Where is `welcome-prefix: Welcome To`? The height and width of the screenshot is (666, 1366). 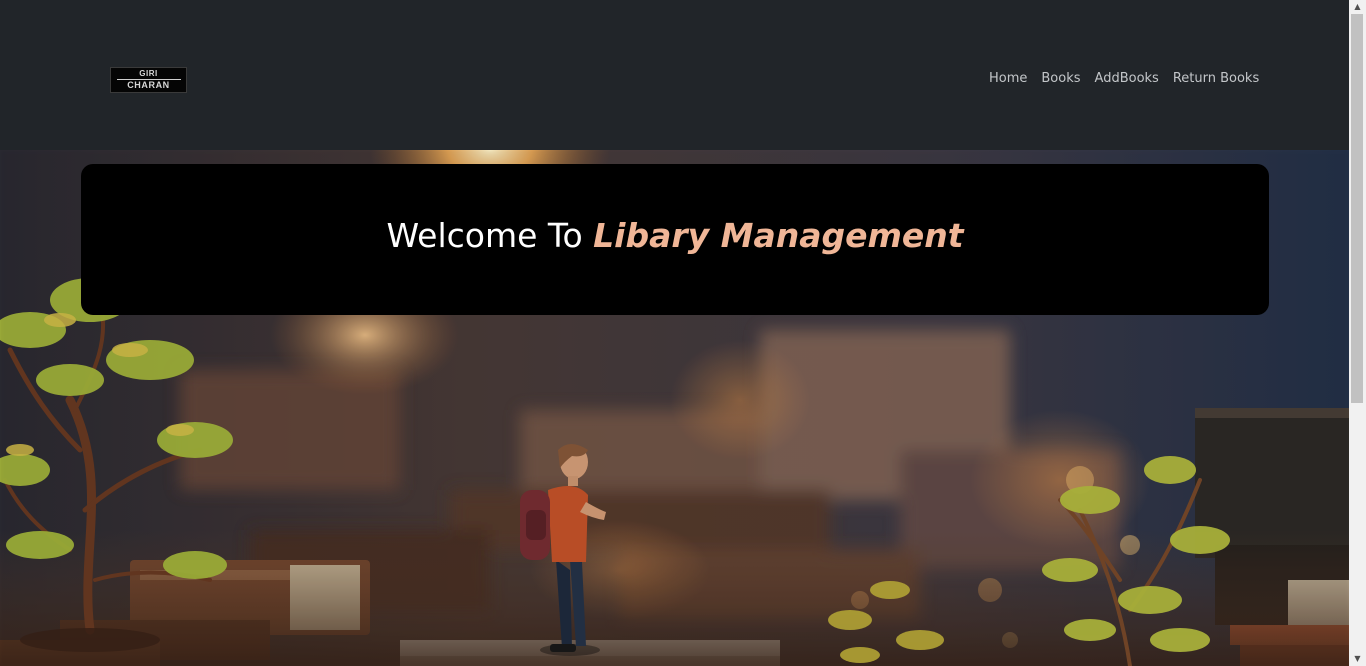 welcome-prefix: Welcome To is located at coordinates (490, 235).